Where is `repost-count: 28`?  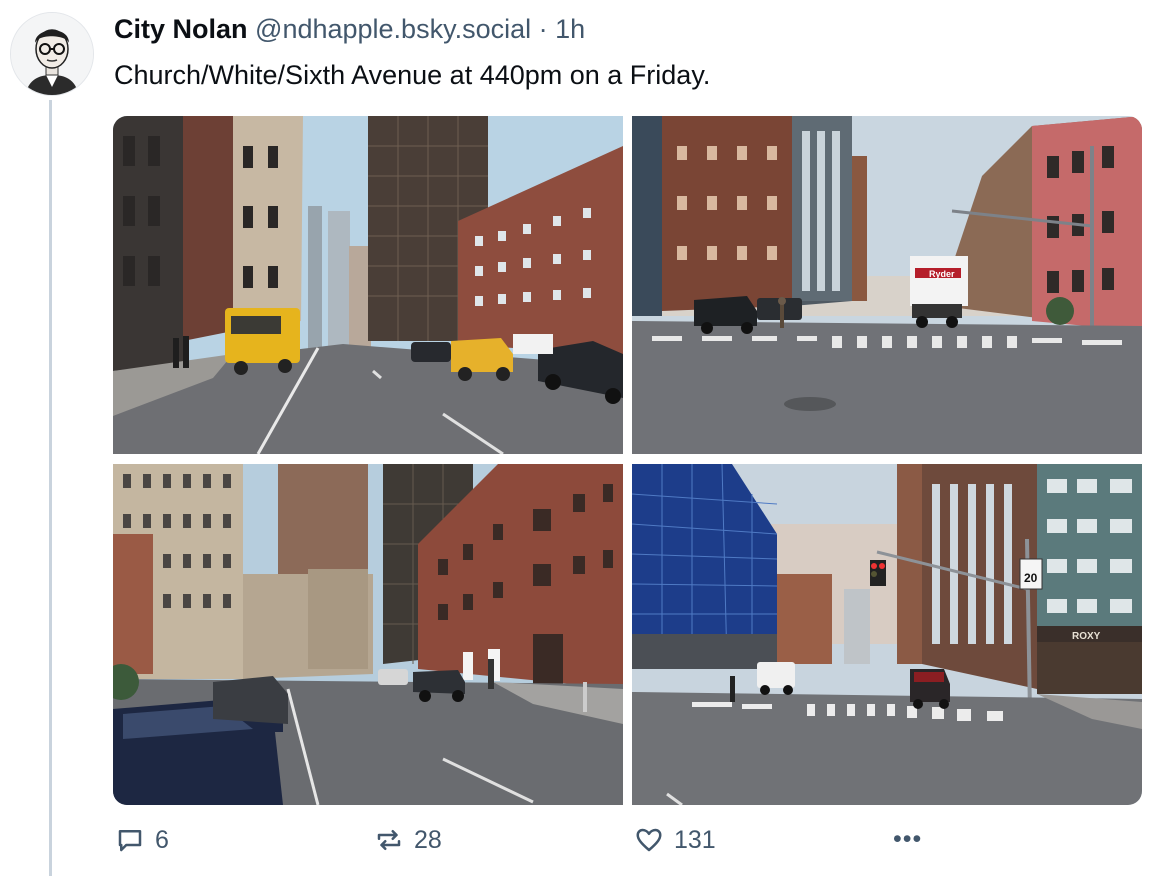
repost-count: 28 is located at coordinates (428, 839).